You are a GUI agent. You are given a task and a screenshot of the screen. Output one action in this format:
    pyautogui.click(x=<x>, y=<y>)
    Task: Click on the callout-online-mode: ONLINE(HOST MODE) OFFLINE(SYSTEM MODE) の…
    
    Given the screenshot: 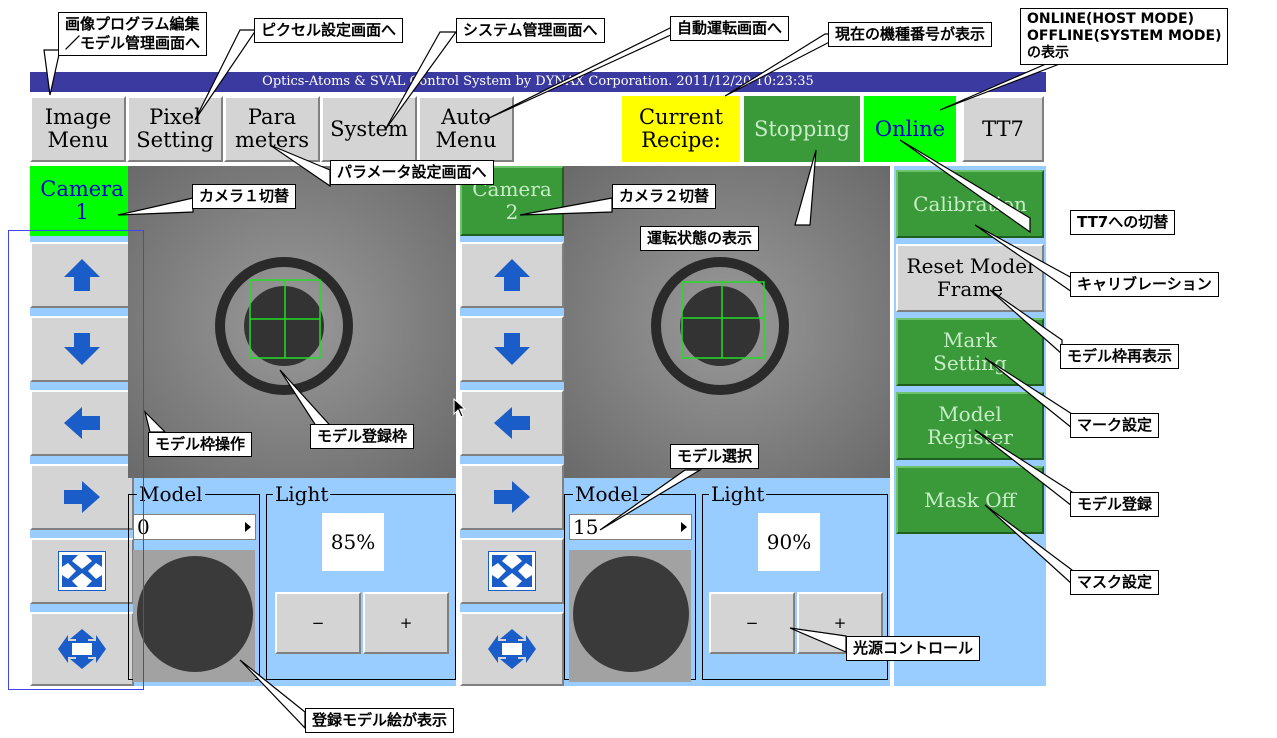 What is the action you would take?
    pyautogui.click(x=1124, y=36)
    